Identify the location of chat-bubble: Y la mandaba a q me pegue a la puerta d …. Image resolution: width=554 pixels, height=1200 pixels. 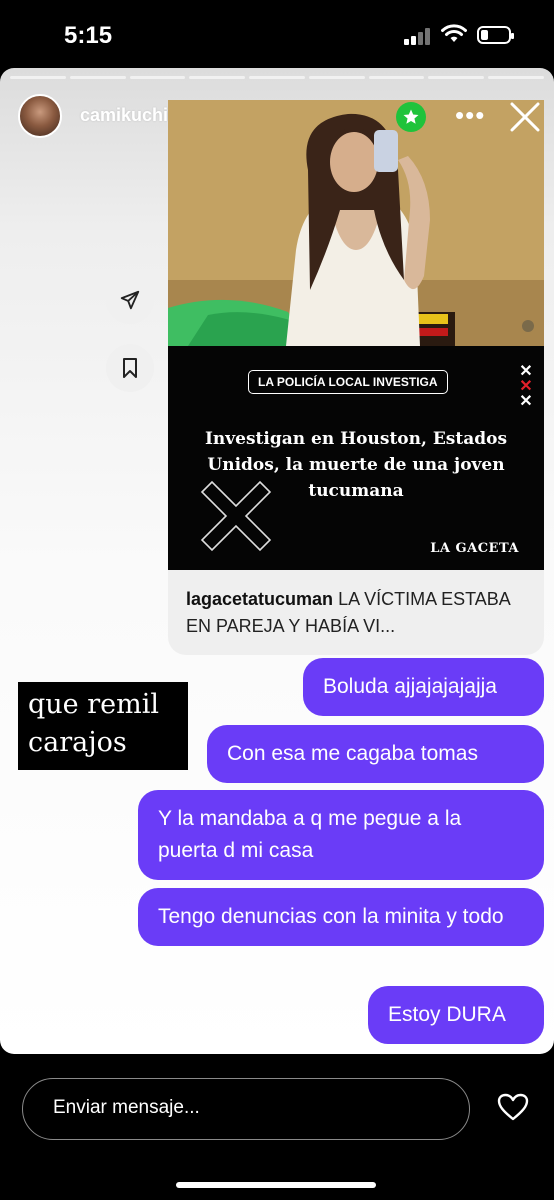
(341, 835).